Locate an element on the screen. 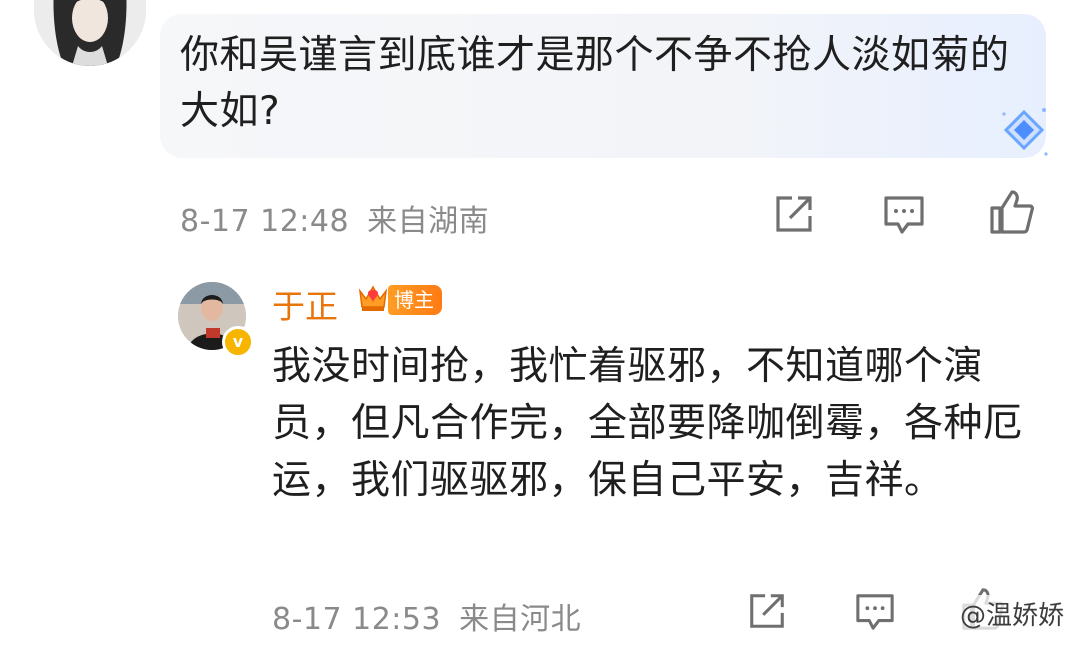 This screenshot has height=646, width=1080. reply-location: 来自河北 is located at coordinates (520, 619).